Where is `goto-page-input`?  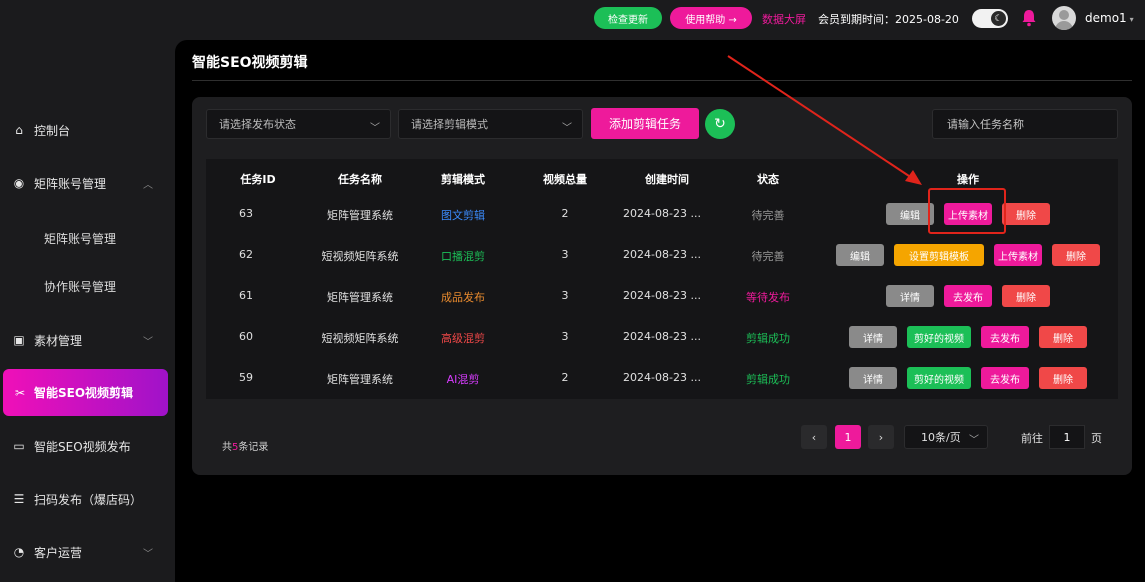
goto-page-input is located at coordinates (1067, 437).